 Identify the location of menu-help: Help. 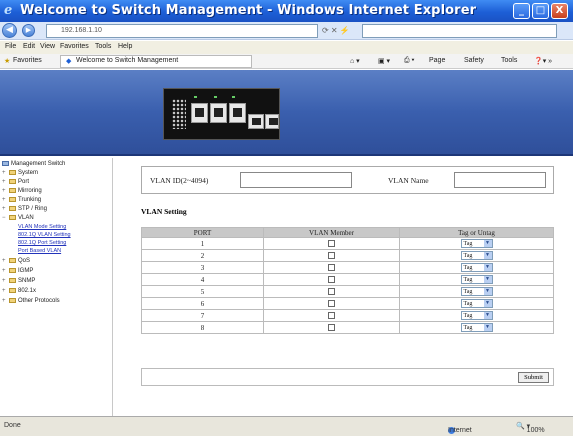
(125, 46).